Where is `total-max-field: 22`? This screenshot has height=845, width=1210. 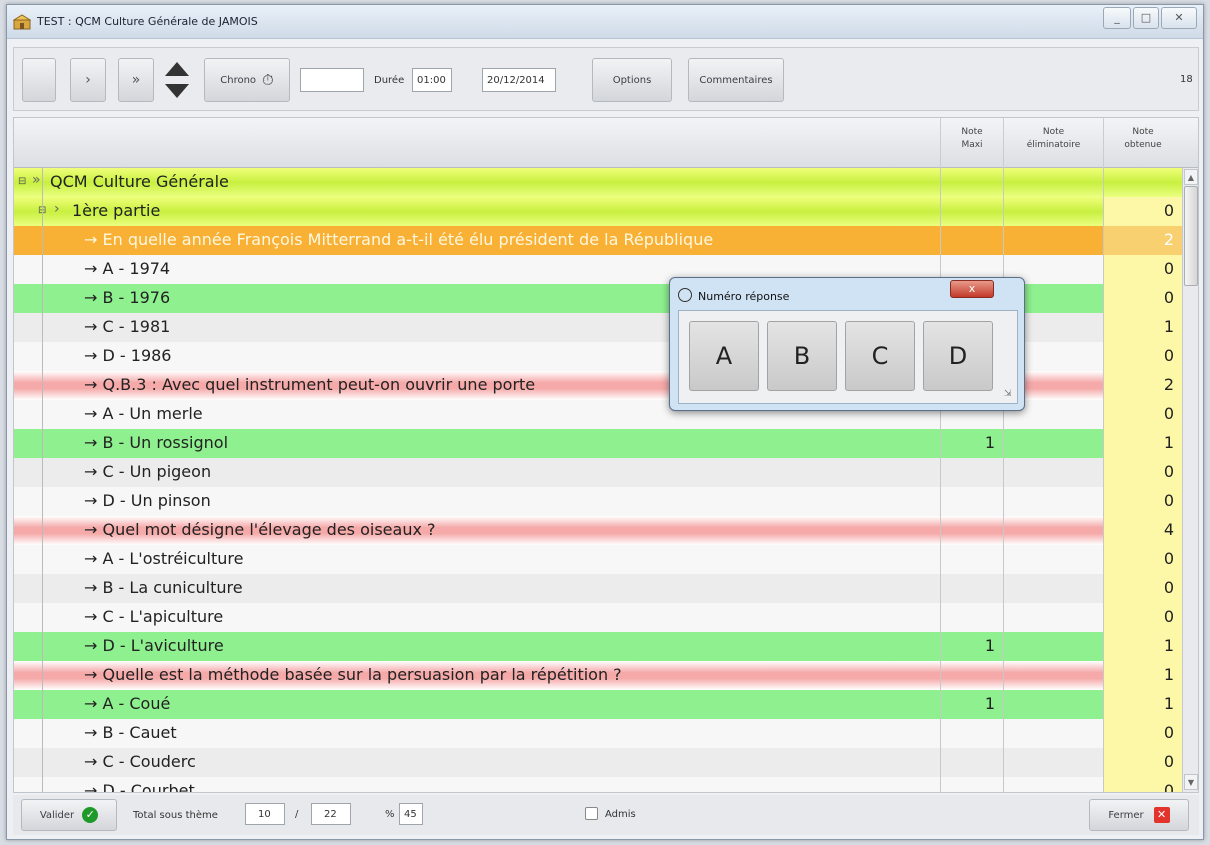 total-max-field: 22 is located at coordinates (331, 814).